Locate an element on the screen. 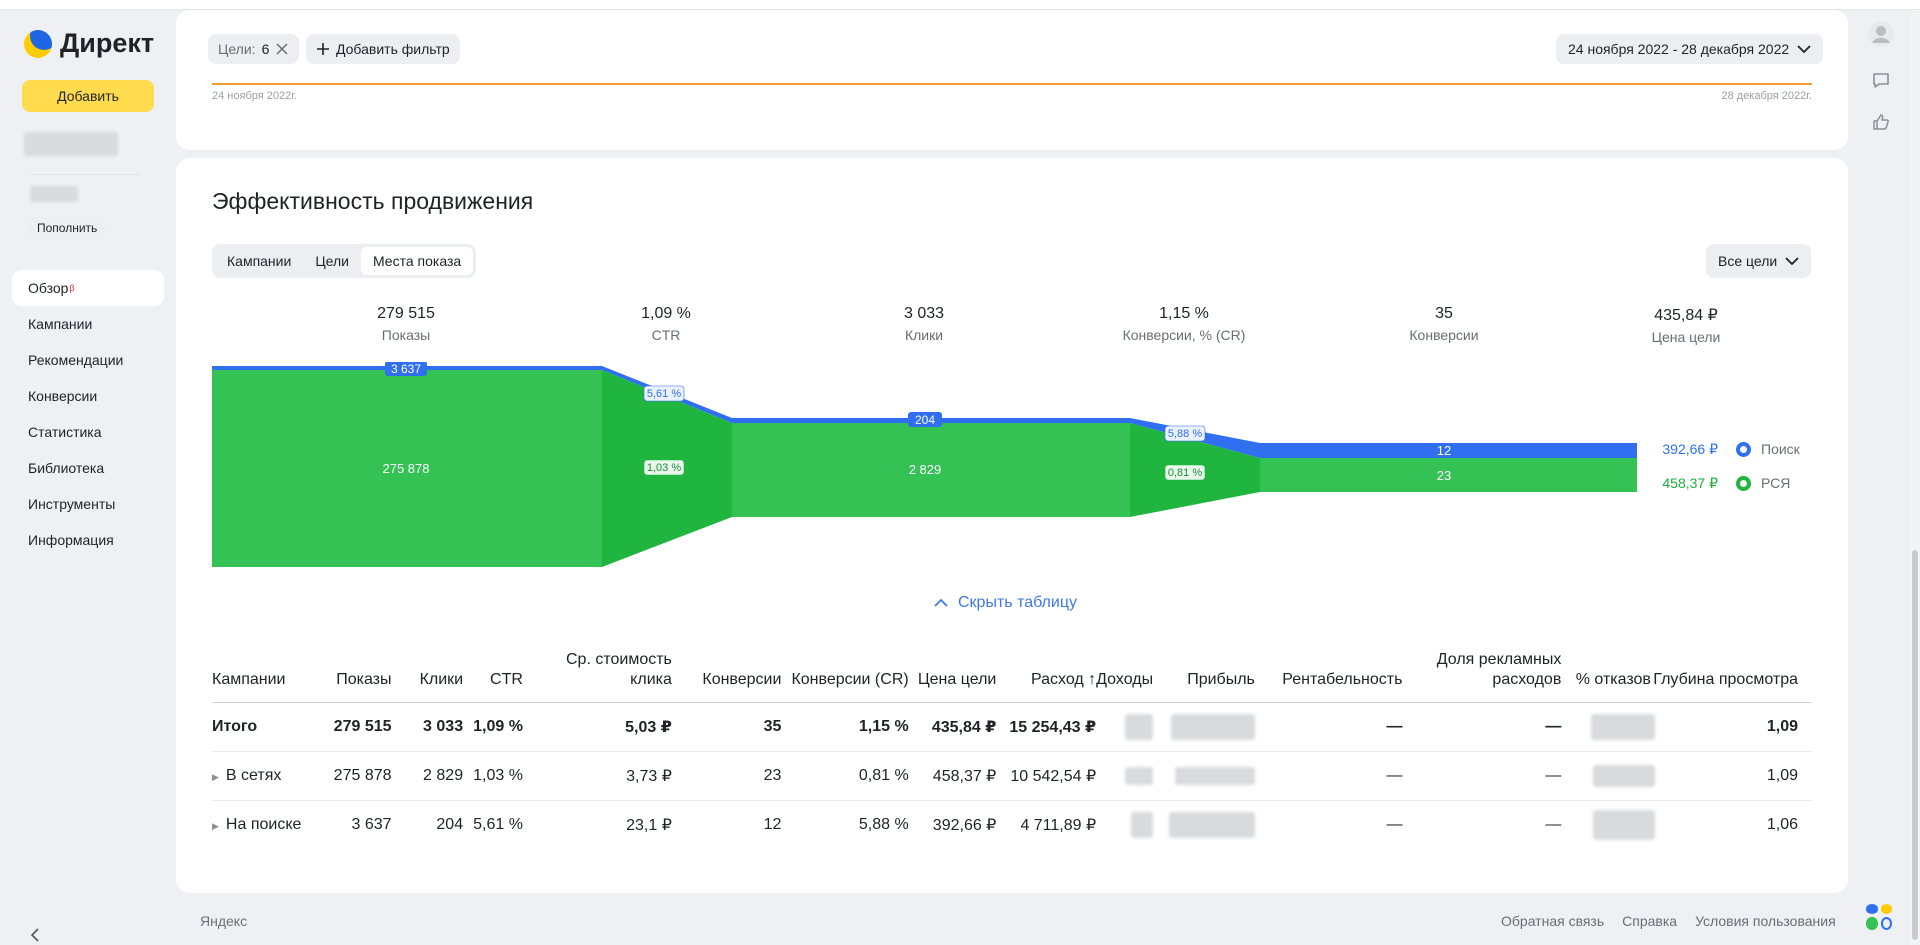  column-header: Клики is located at coordinates (427, 676).